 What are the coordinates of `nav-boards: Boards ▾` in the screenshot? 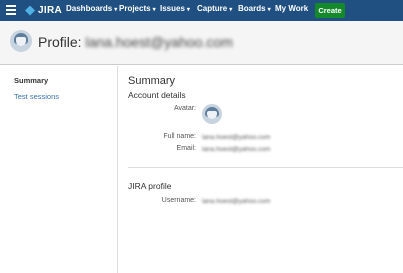 It's located at (254, 8).